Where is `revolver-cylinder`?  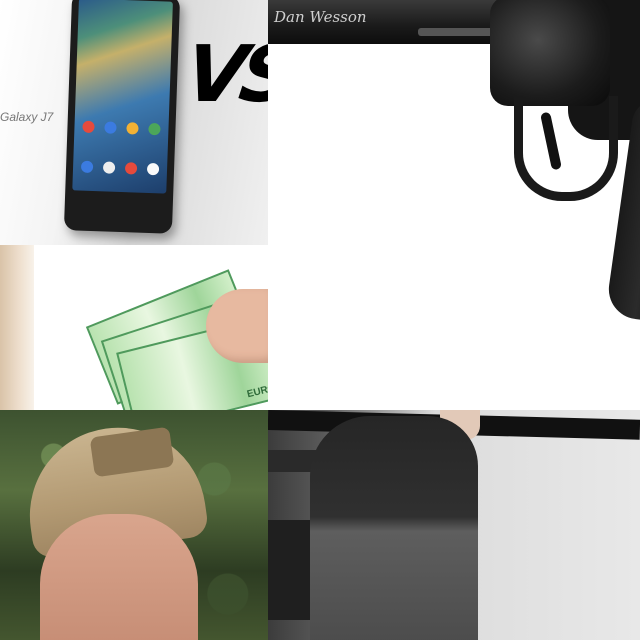
revolver-cylinder is located at coordinates (550, 53).